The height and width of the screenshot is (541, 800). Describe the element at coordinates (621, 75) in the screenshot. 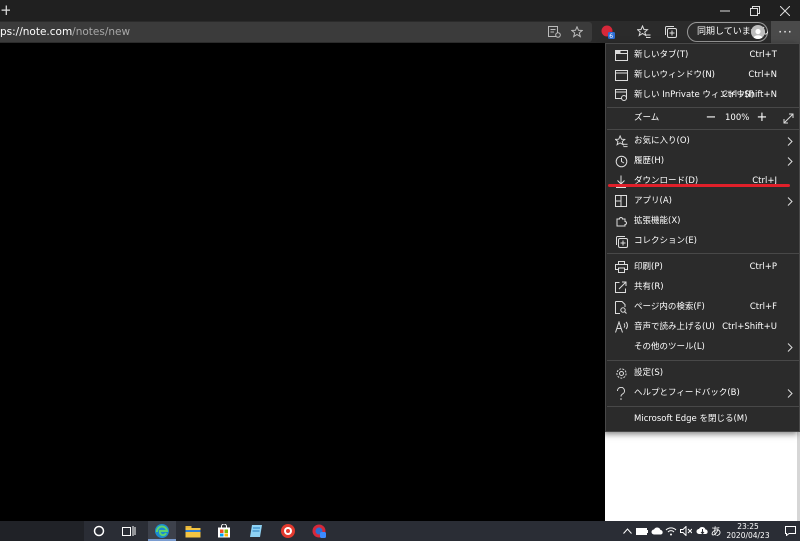

I see `new-window-icon` at that location.